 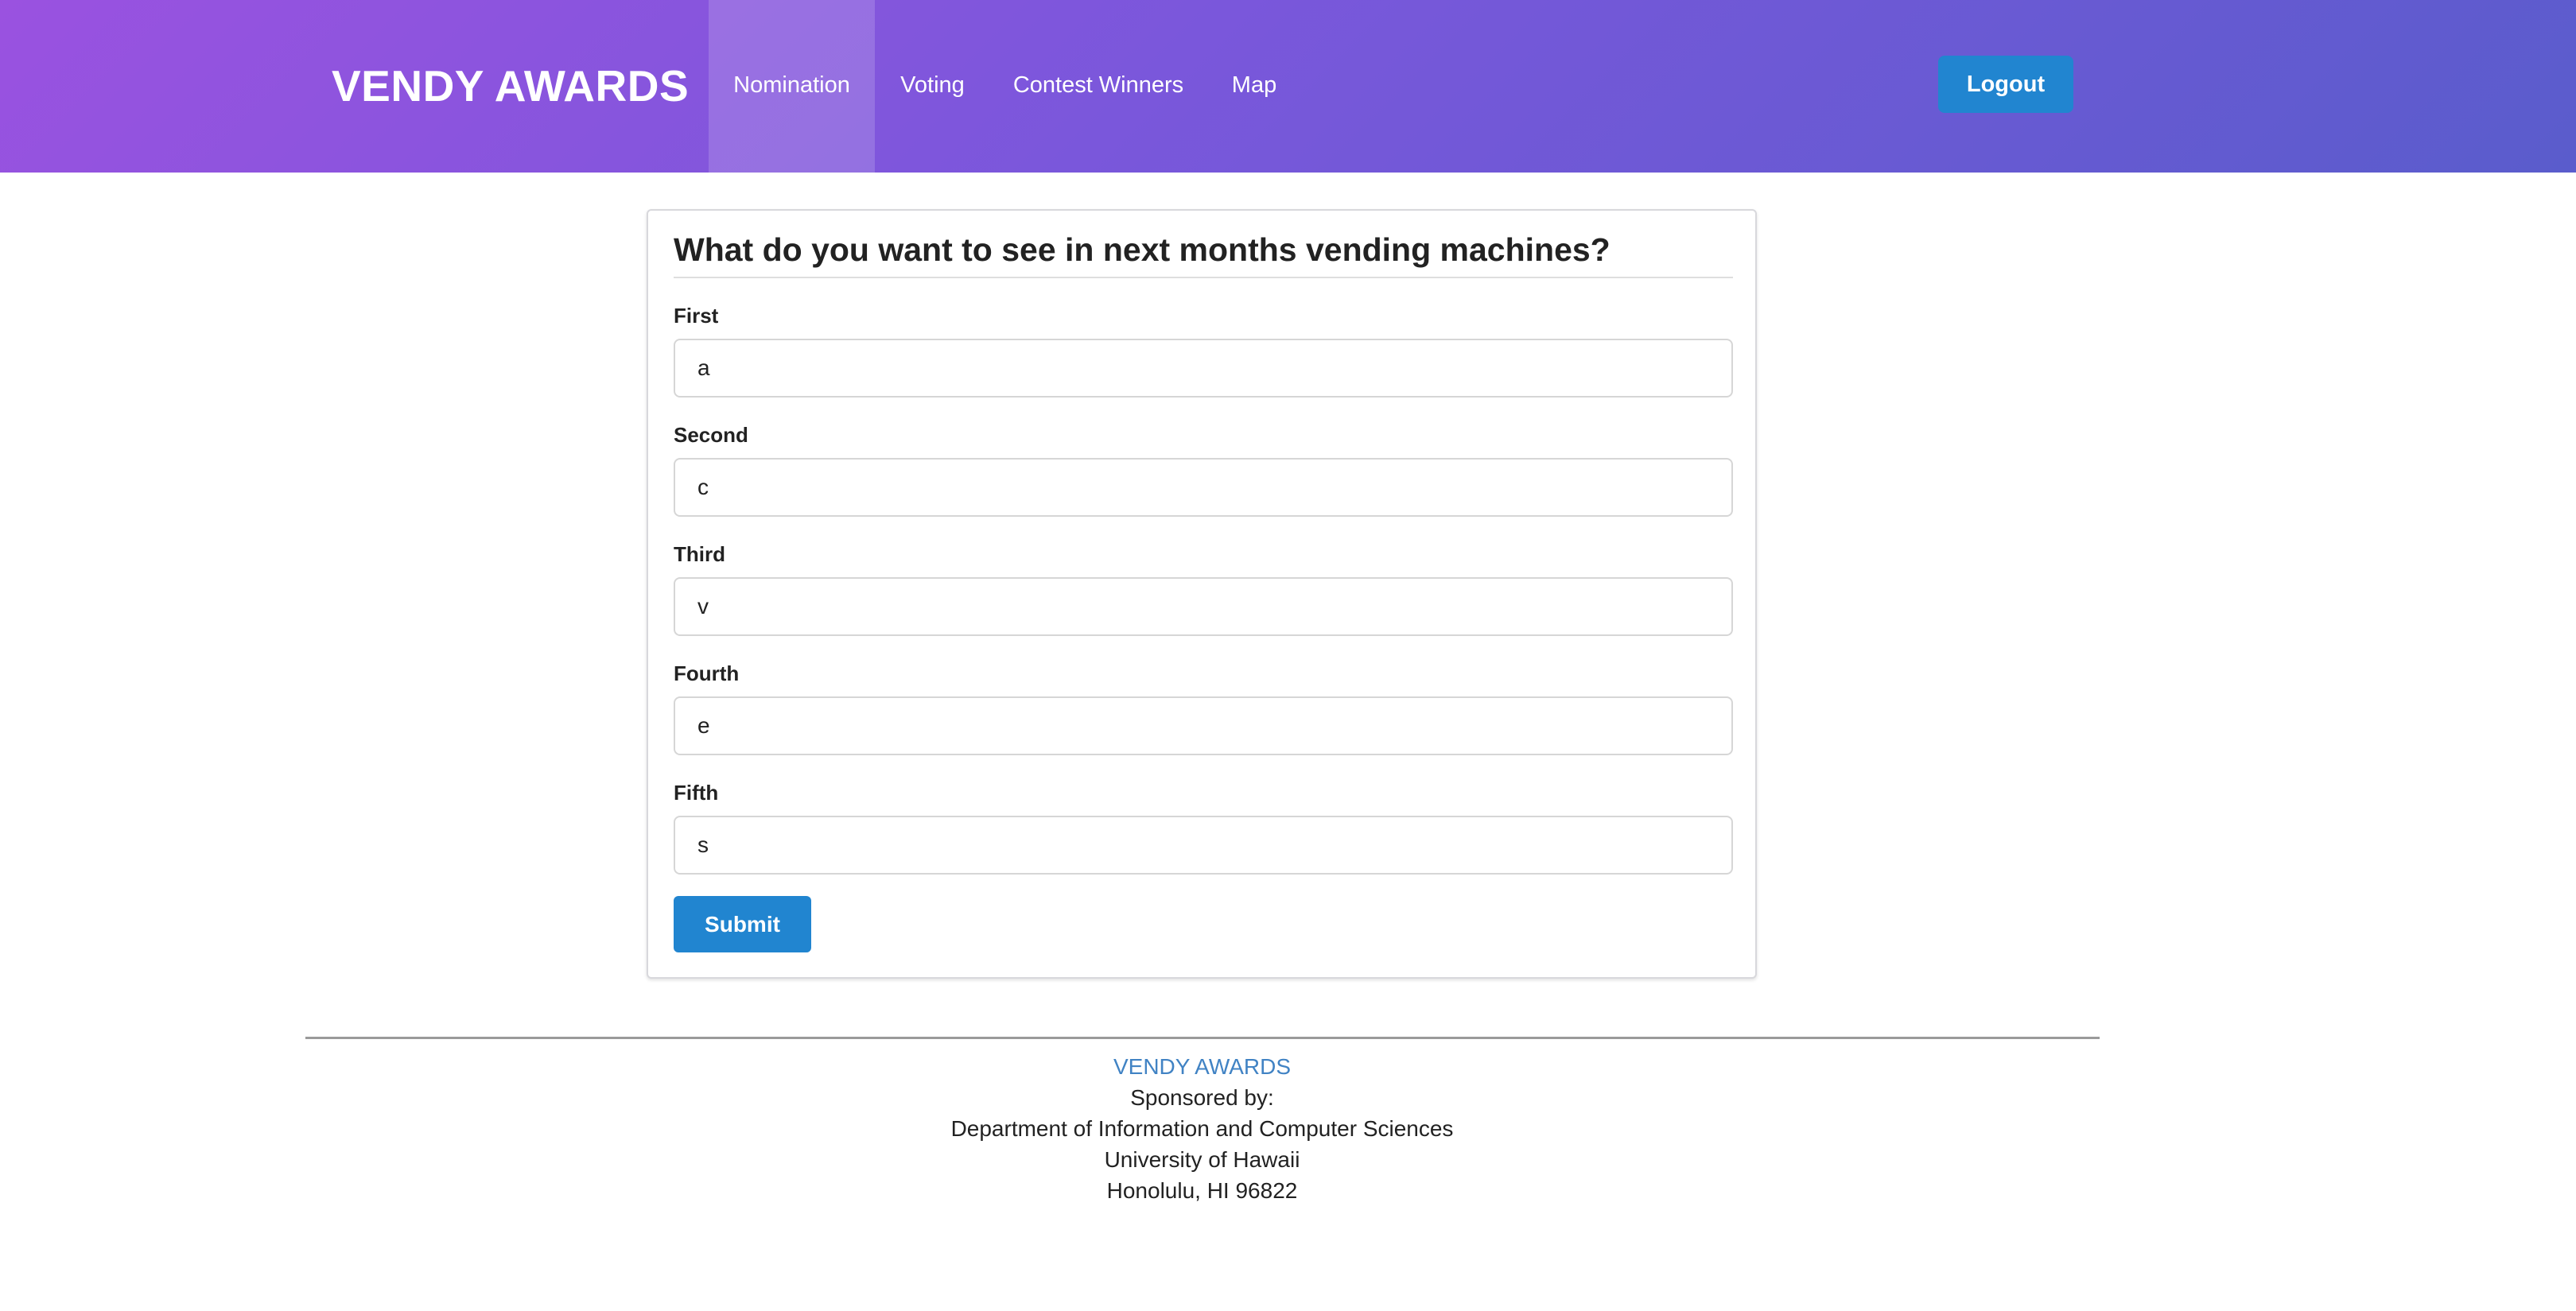 What do you see at coordinates (1254, 86) in the screenshot?
I see `nav-item-map: Map` at bounding box center [1254, 86].